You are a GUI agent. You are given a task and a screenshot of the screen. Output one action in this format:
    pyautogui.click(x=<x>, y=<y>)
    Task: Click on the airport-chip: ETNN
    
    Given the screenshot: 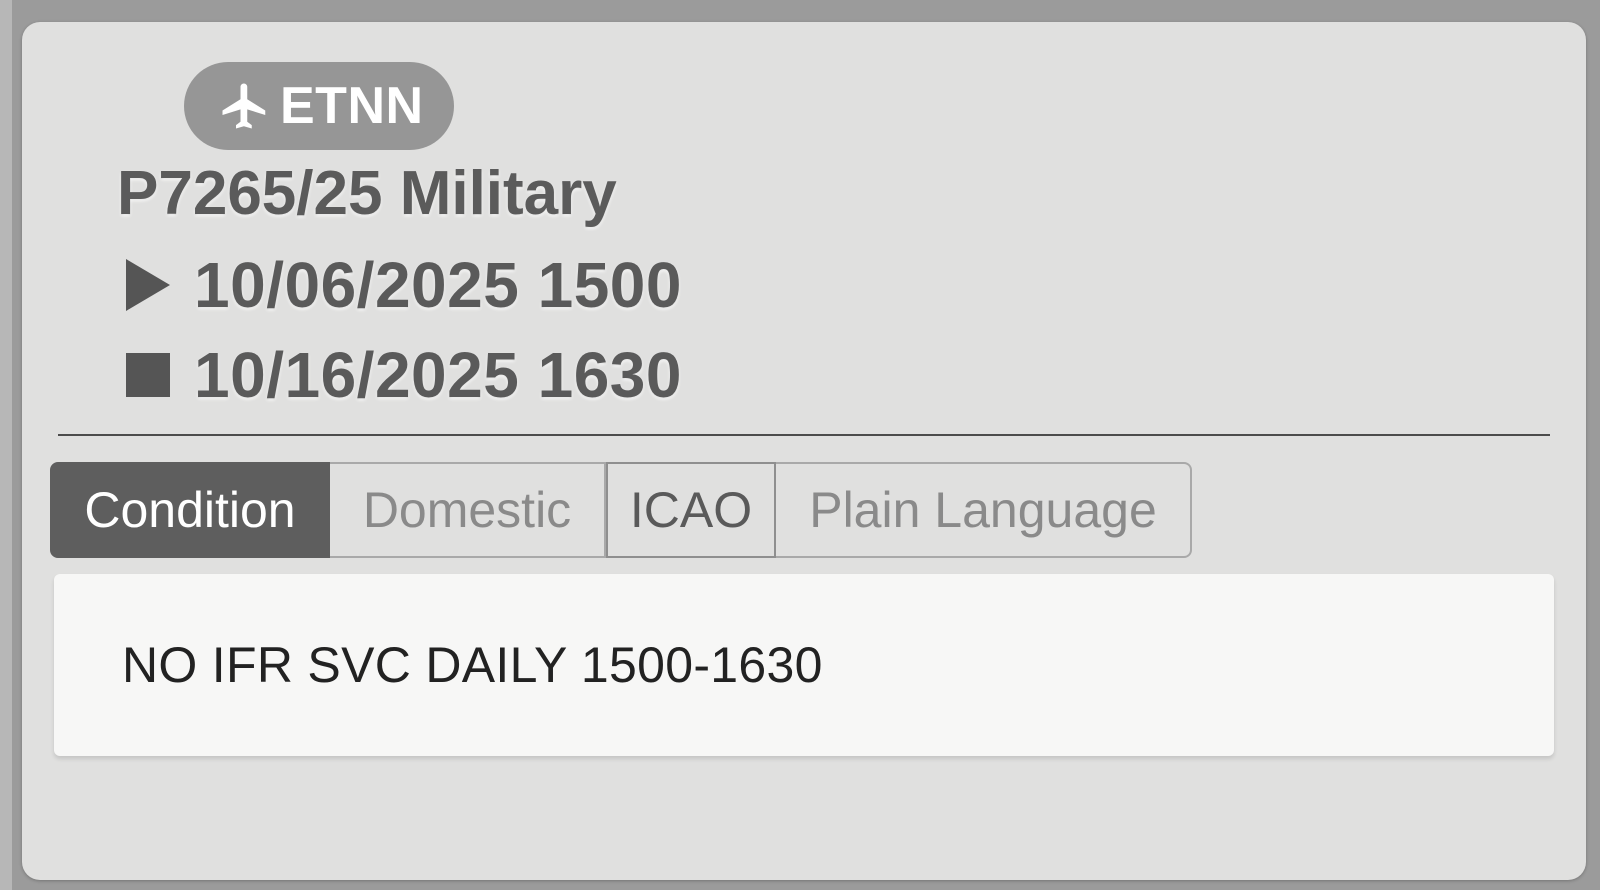 What is the action you would take?
    pyautogui.click(x=319, y=106)
    